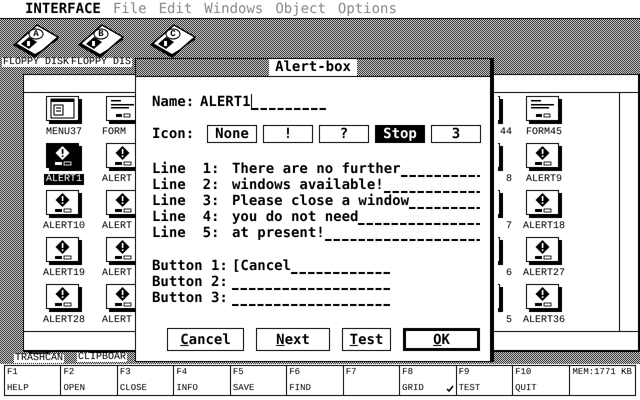 Image resolution: width=640 pixels, height=400 pixels. Describe the element at coordinates (295, 372) in the screenshot. I see `key-name: F6` at that location.